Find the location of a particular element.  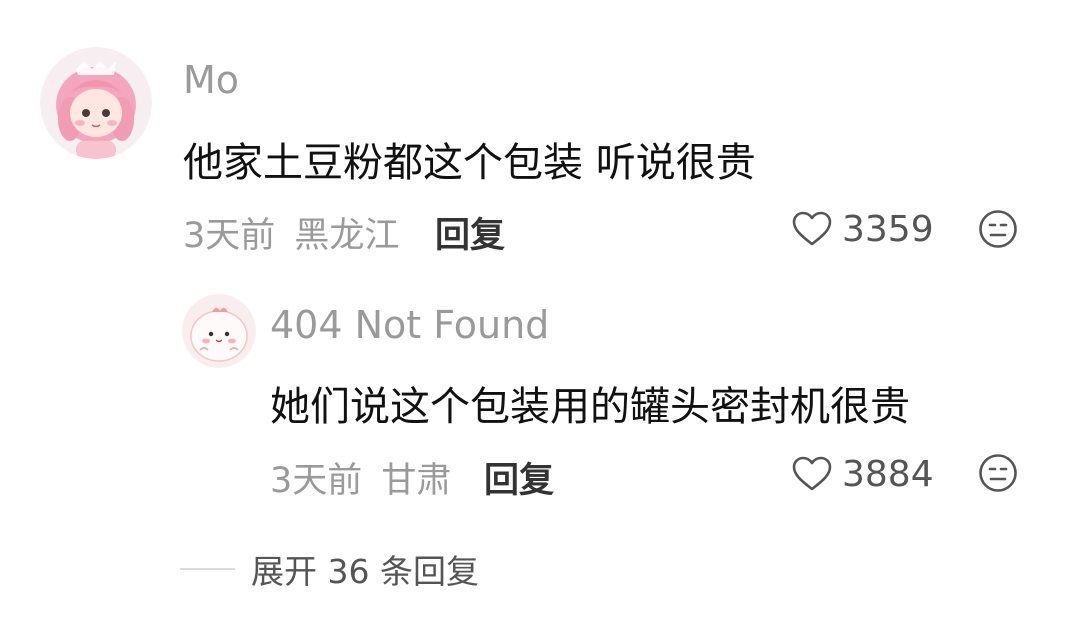

like-button: 3359 is located at coordinates (863, 229).